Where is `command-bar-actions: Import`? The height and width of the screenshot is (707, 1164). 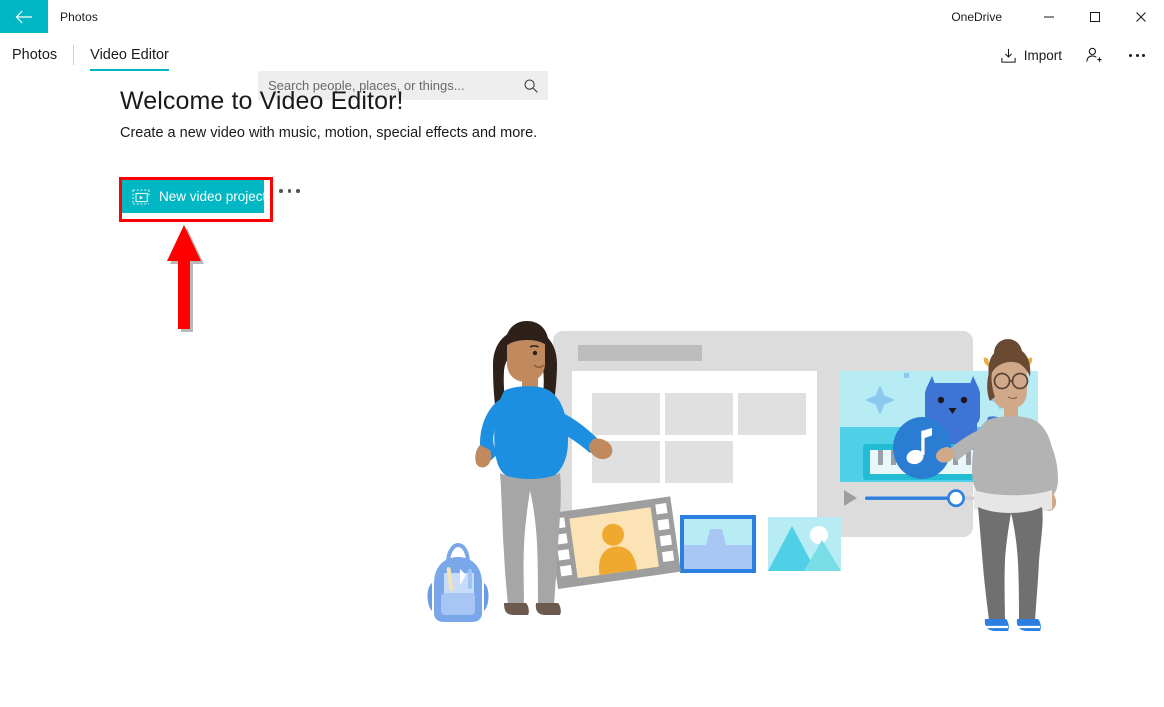
command-bar-actions: Import is located at coordinates (1074, 55).